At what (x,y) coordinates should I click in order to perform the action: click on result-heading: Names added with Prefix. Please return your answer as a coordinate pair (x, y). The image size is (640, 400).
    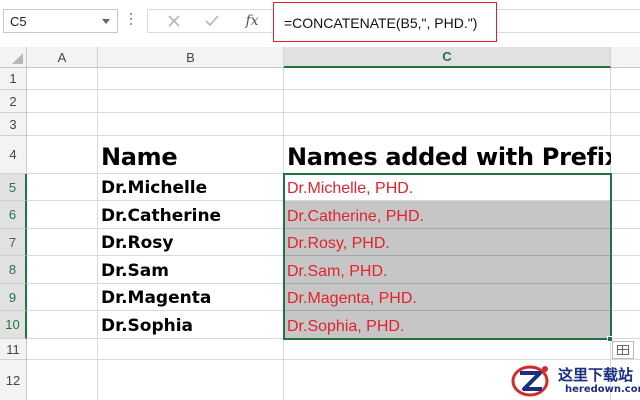
    Looking at the image, I should click on (453, 157).